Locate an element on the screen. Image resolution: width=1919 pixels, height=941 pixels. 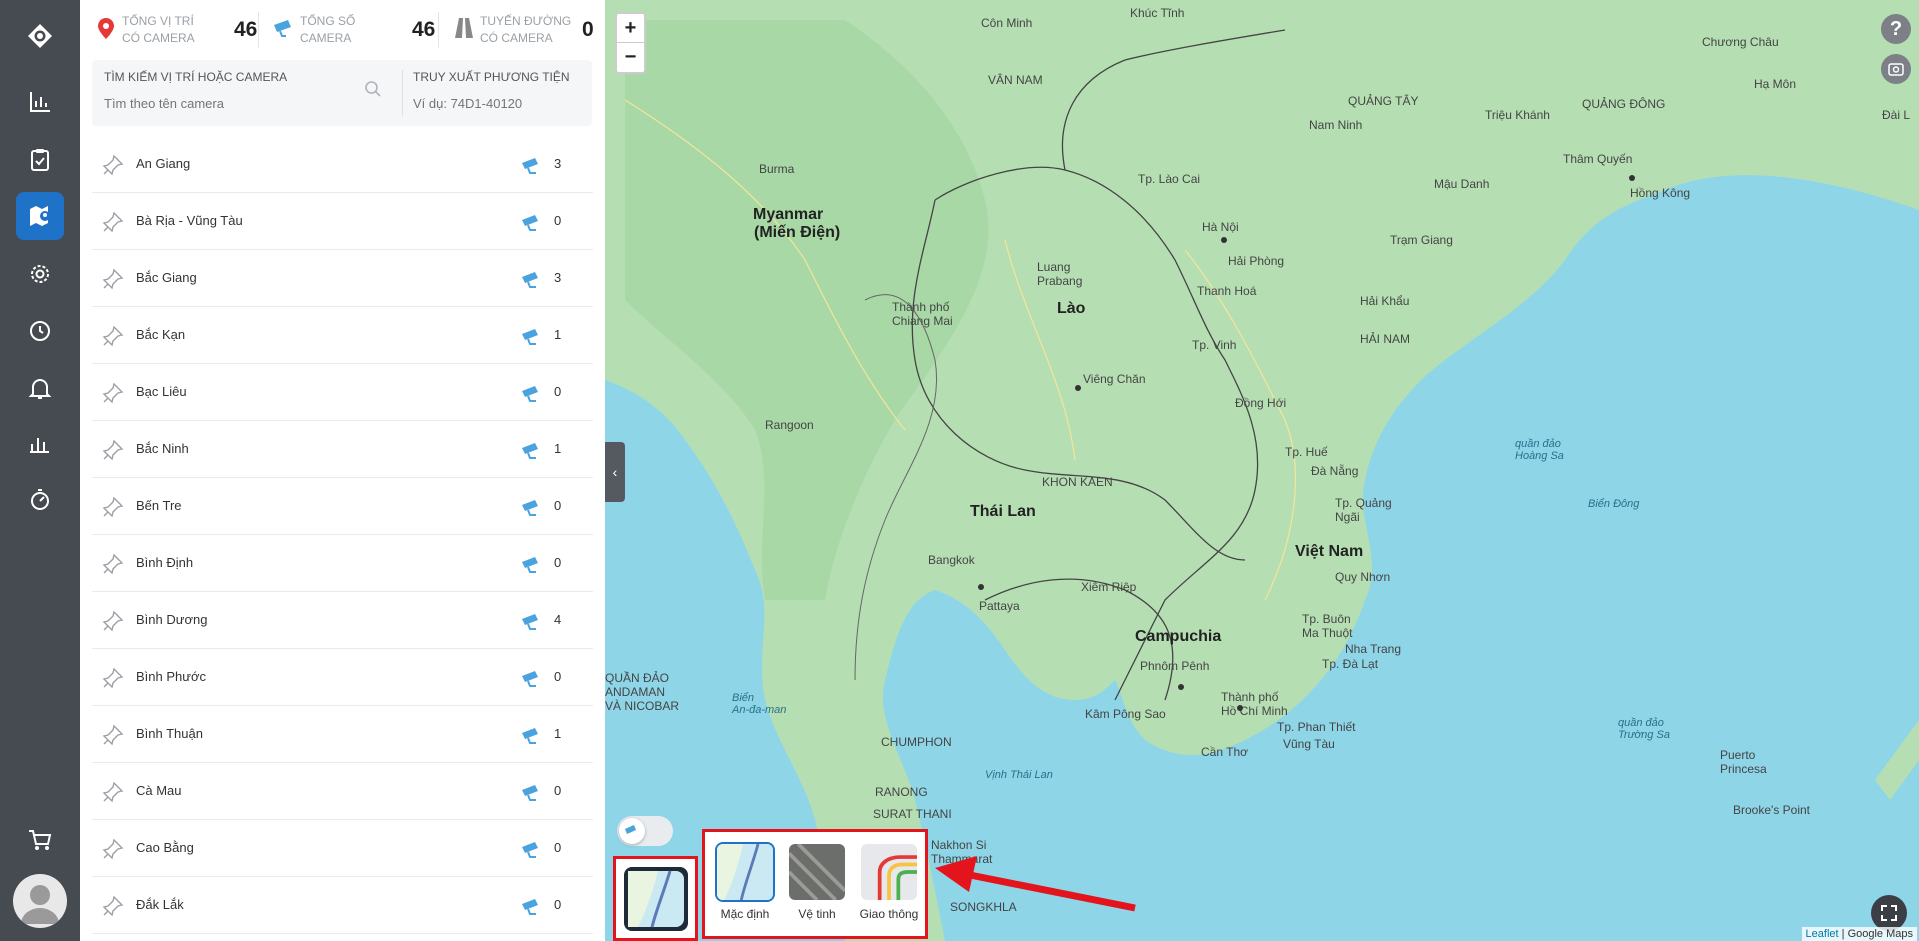
map-label-cambodia: Campuchia is located at coordinates (1178, 636).